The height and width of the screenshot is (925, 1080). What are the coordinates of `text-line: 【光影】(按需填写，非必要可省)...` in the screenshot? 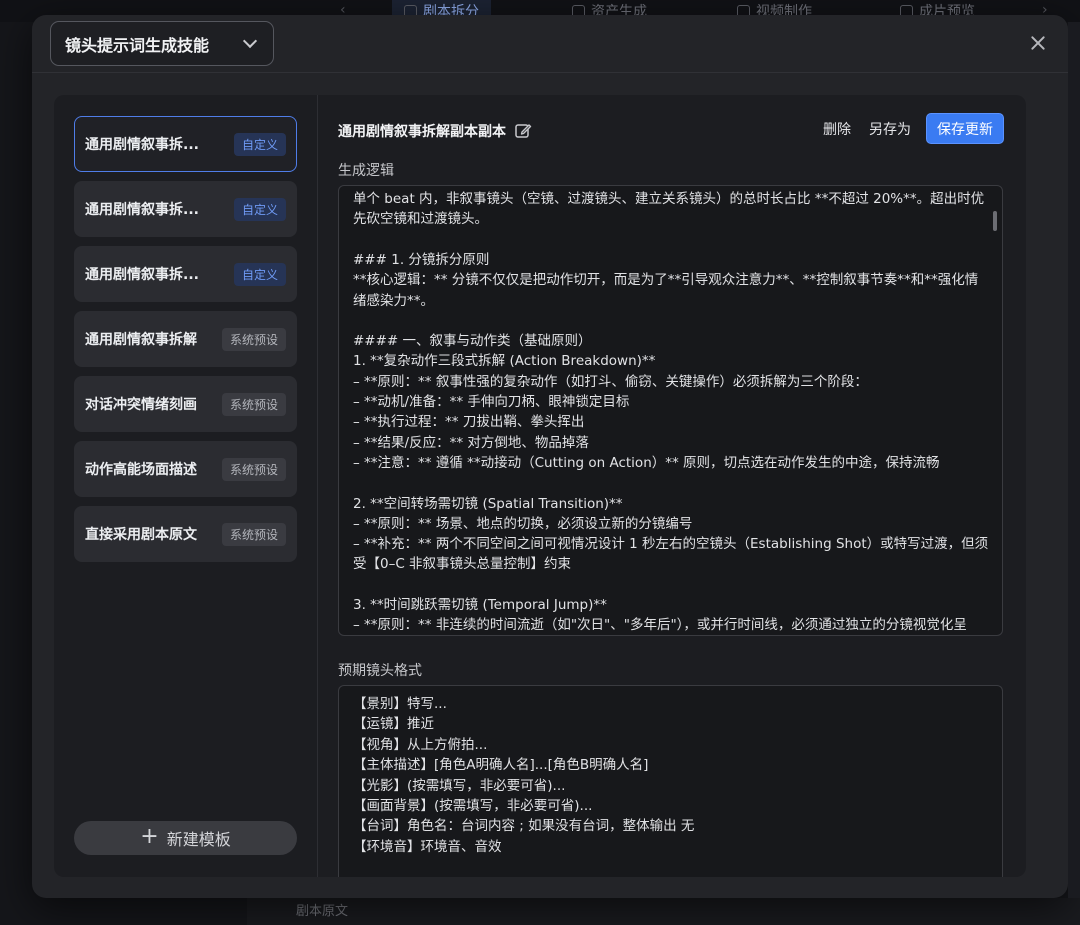 It's located at (459, 785).